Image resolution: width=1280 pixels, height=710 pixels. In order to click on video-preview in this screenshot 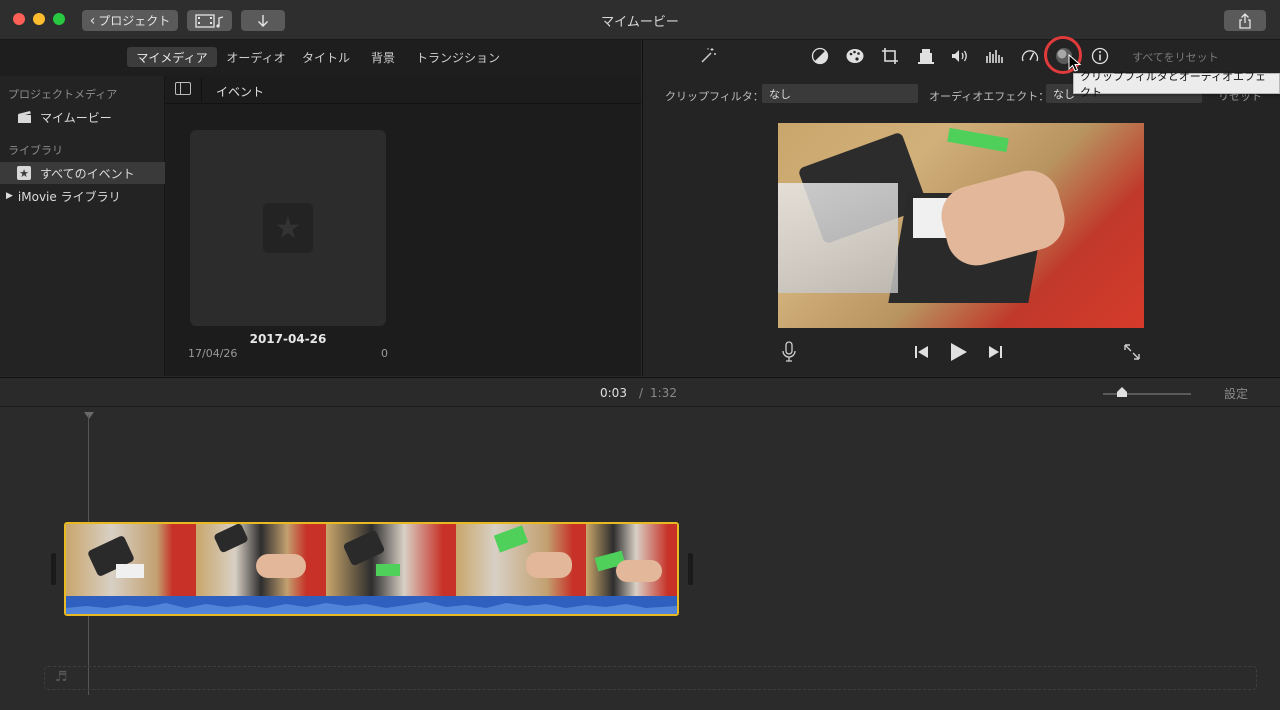, I will do `click(961, 225)`.